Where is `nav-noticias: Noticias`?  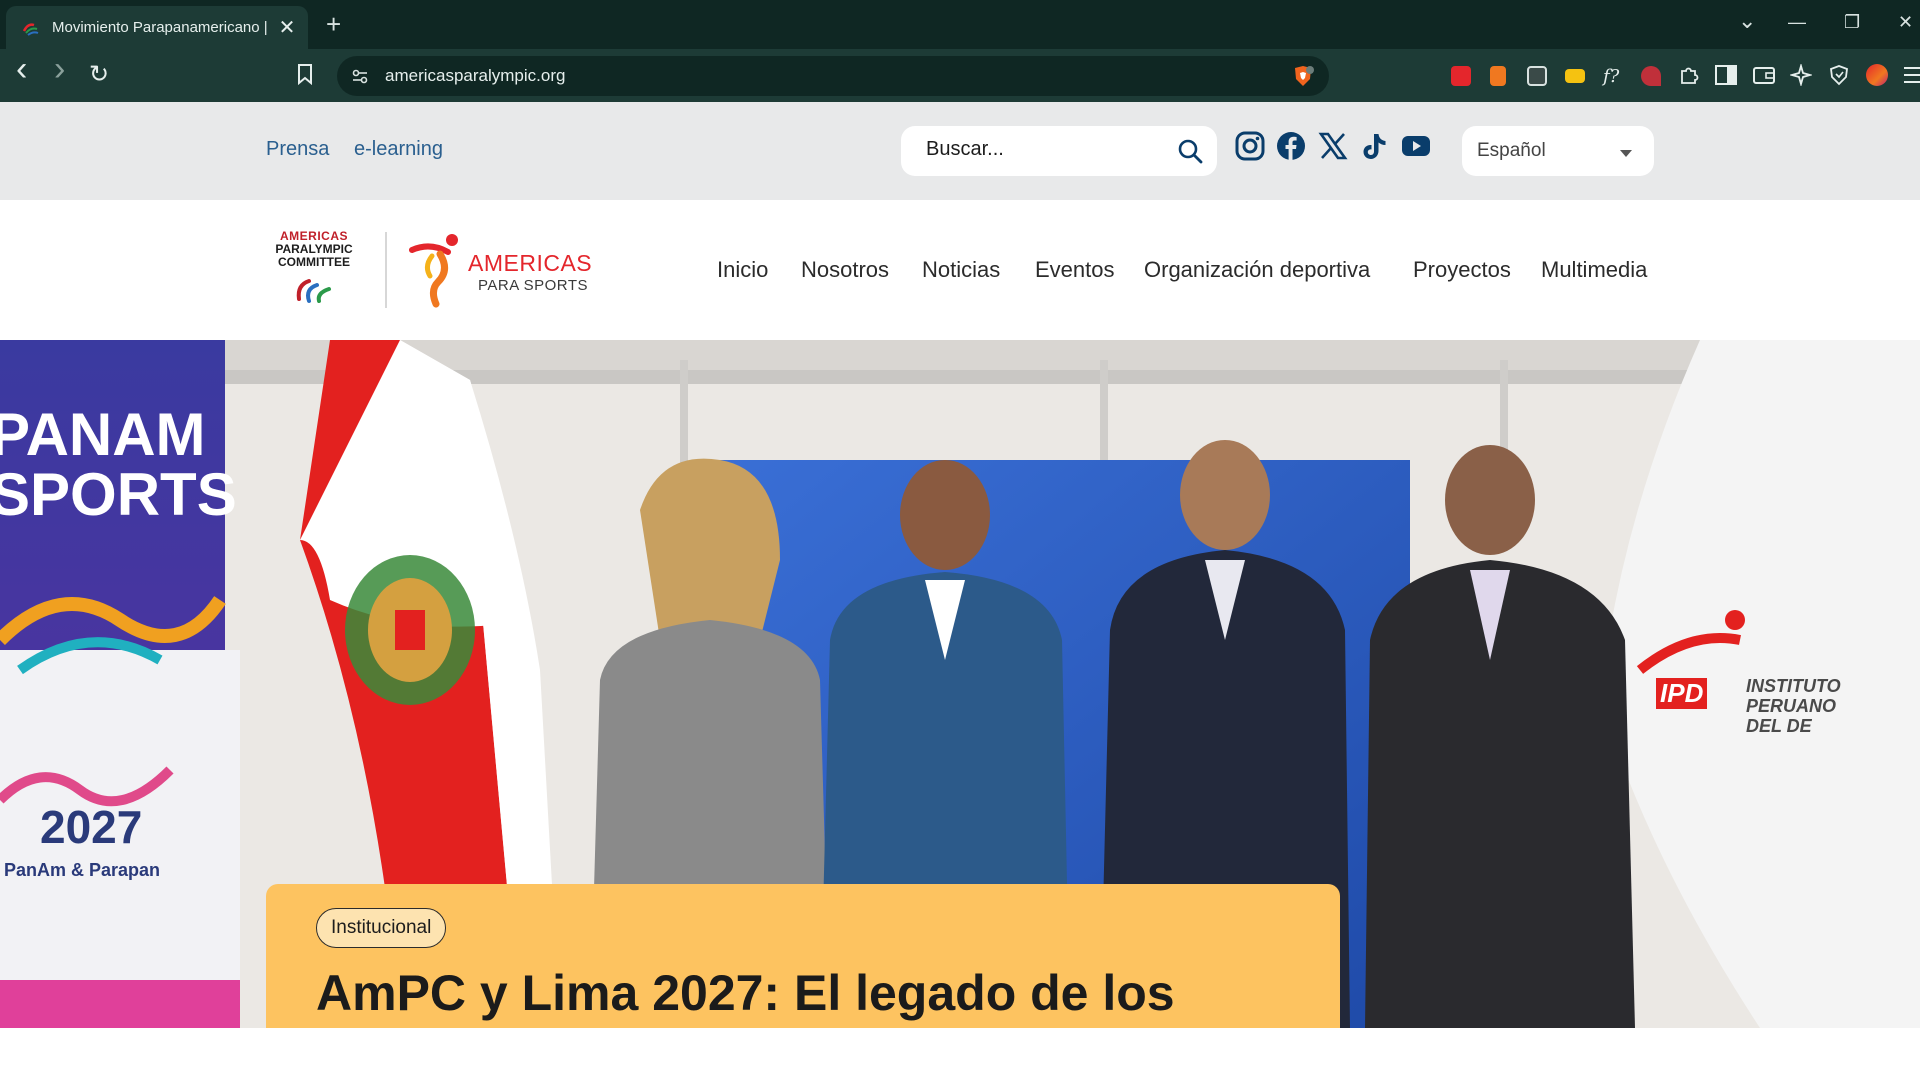 nav-noticias: Noticias is located at coordinates (961, 270).